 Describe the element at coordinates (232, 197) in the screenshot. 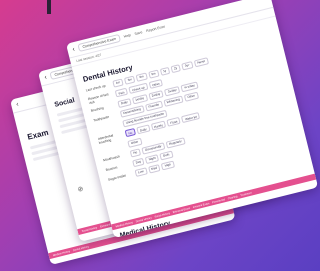

I see `tab: Charting` at that location.